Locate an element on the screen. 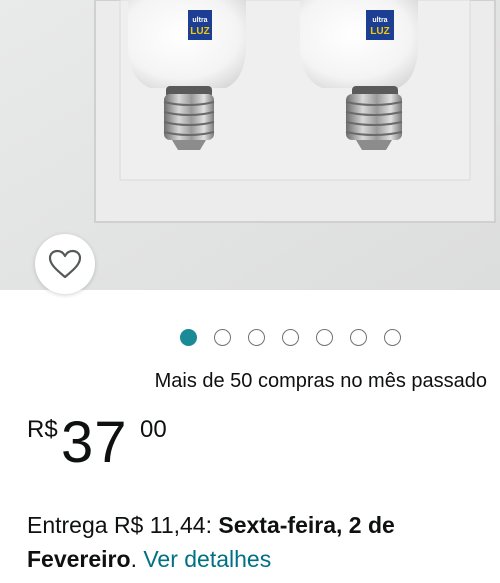  heart-outline-icon is located at coordinates (65, 264).